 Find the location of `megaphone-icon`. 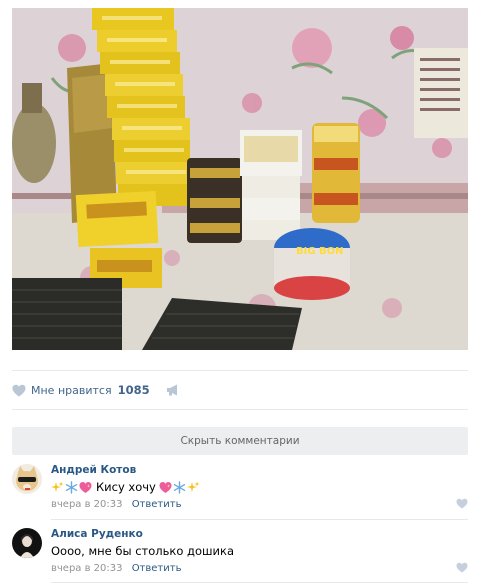

megaphone-icon is located at coordinates (173, 390).